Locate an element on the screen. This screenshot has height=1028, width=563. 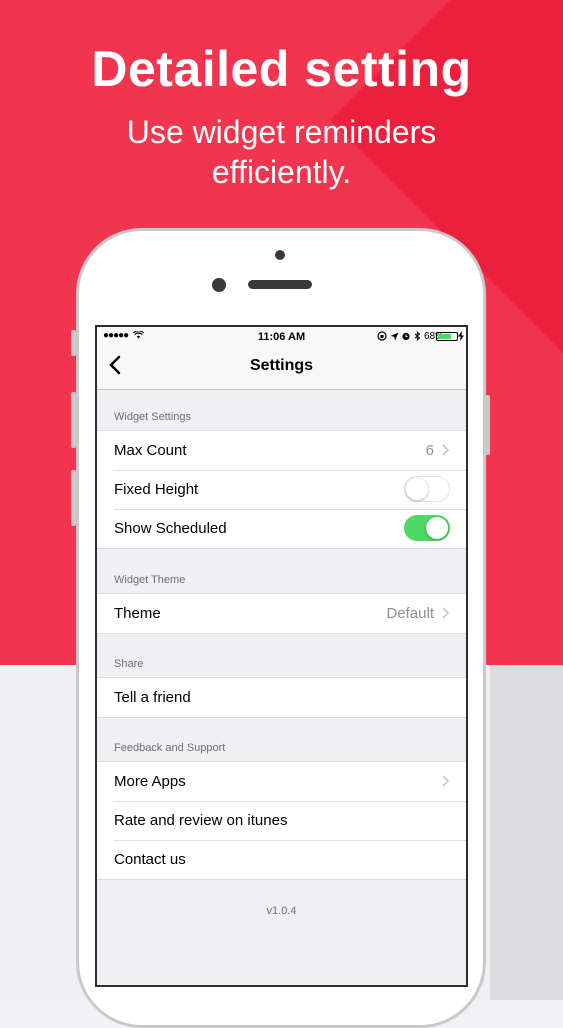
promo-headline: Detailed setting is located at coordinates (281, 69).